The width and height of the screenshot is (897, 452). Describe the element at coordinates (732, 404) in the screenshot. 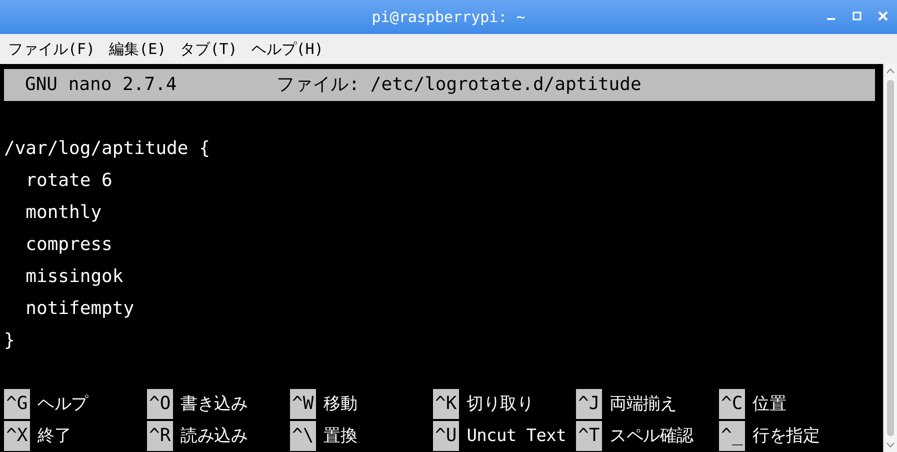

I see `shortcut-key: ^C` at that location.